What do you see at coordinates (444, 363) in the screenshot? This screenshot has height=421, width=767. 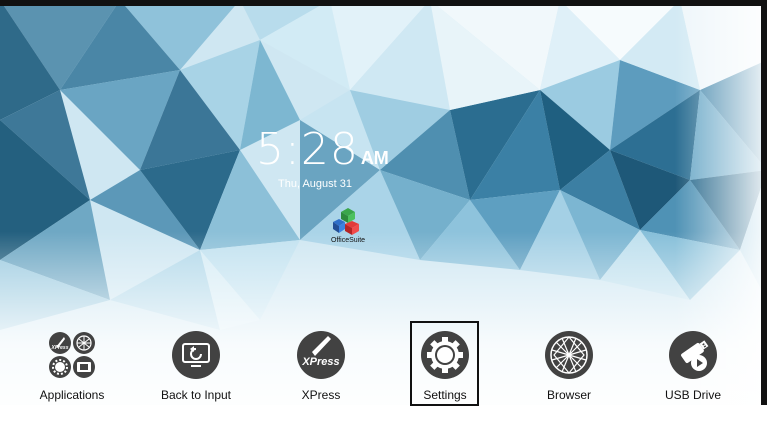 I see `focus-highlight` at bounding box center [444, 363].